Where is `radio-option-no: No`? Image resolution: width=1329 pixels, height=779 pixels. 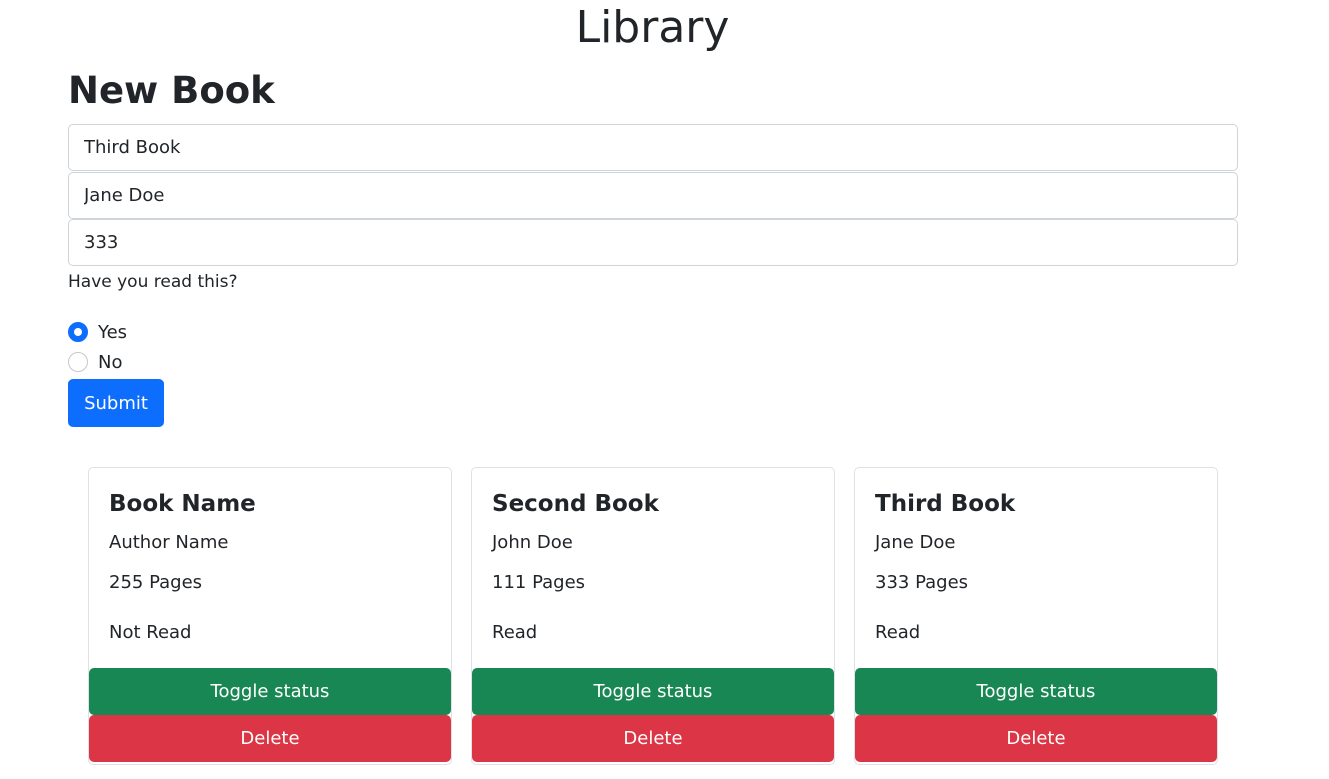
radio-option-no: No is located at coordinates (95, 362).